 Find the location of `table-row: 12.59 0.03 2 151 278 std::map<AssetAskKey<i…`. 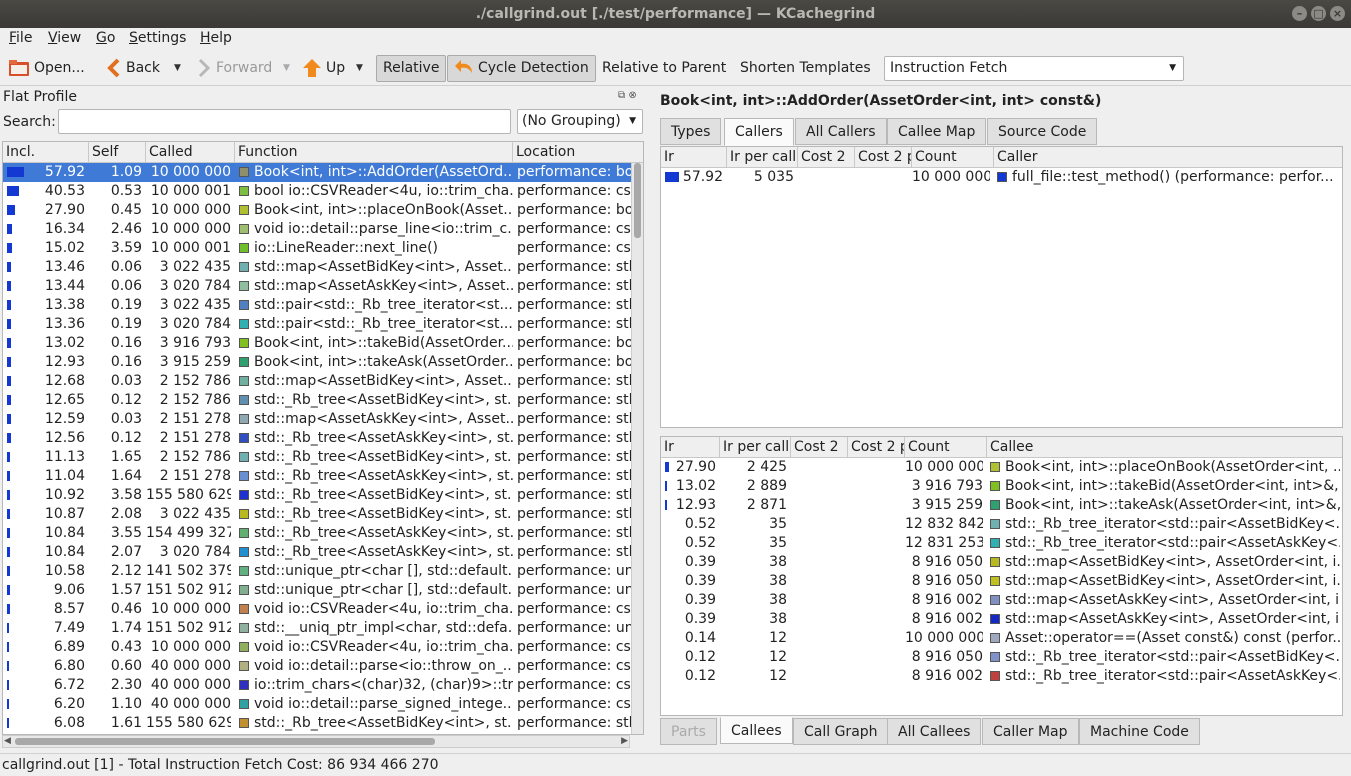

table-row: 12.59 0.03 2 151 278 std::map<AssetAskKey<i… is located at coordinates (323, 419).